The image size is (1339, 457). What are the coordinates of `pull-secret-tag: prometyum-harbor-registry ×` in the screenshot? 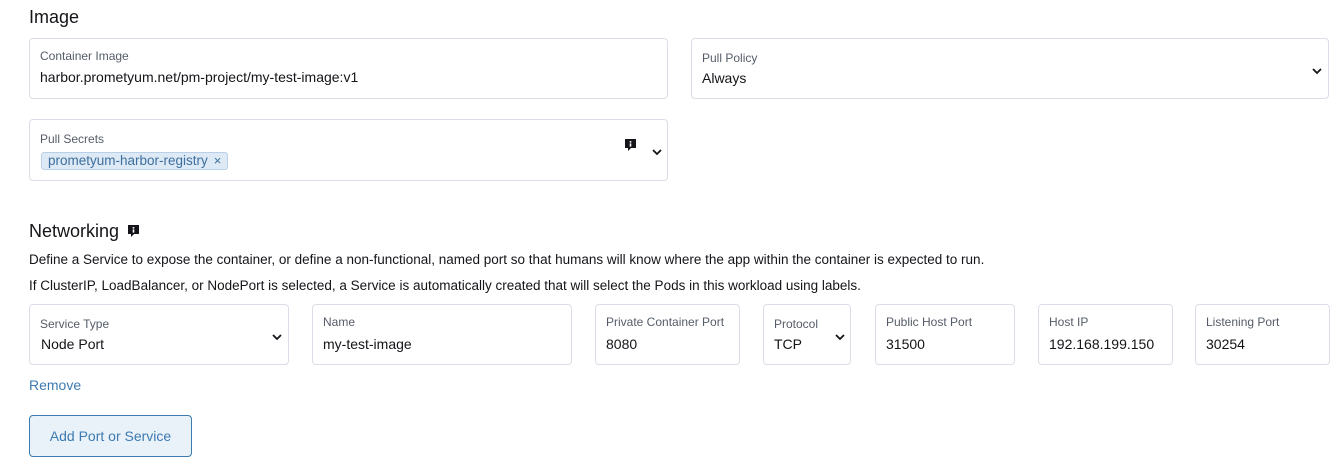 It's located at (135, 161).